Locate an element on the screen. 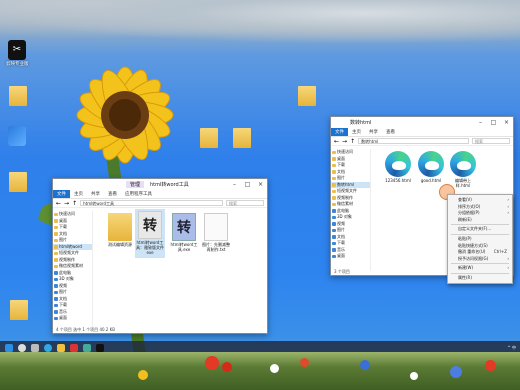 This screenshot has width=520, height=390. file-label: good.html is located at coordinates (431, 180).